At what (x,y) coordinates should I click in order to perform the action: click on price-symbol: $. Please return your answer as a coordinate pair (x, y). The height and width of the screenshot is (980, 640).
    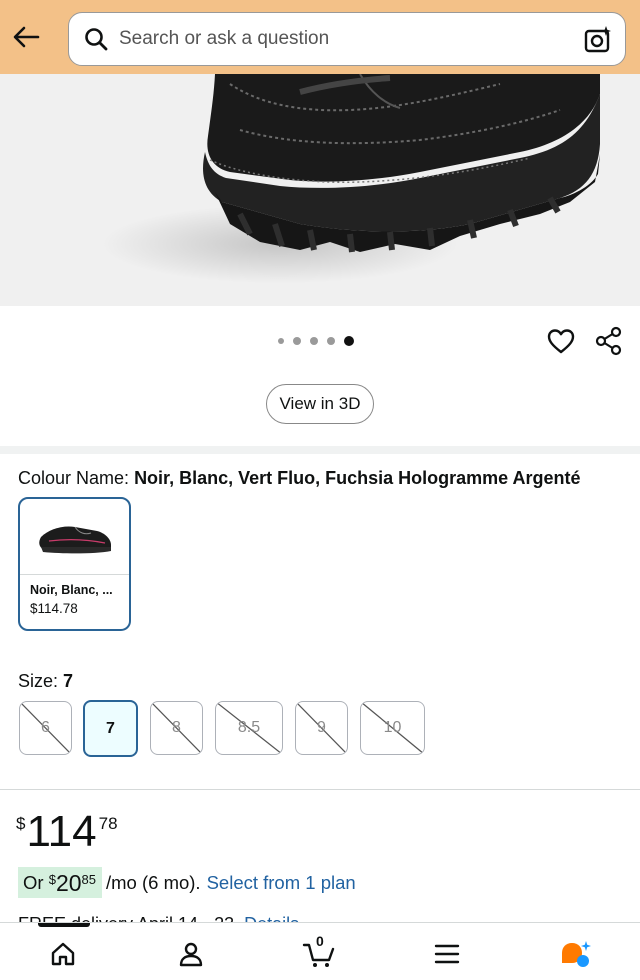
    Looking at the image, I should click on (21, 823).